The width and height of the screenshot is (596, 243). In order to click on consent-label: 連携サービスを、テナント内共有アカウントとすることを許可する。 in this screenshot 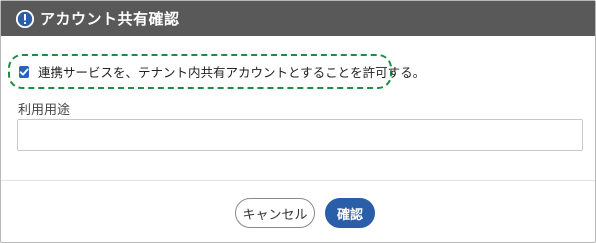, I will do `click(231, 71)`.